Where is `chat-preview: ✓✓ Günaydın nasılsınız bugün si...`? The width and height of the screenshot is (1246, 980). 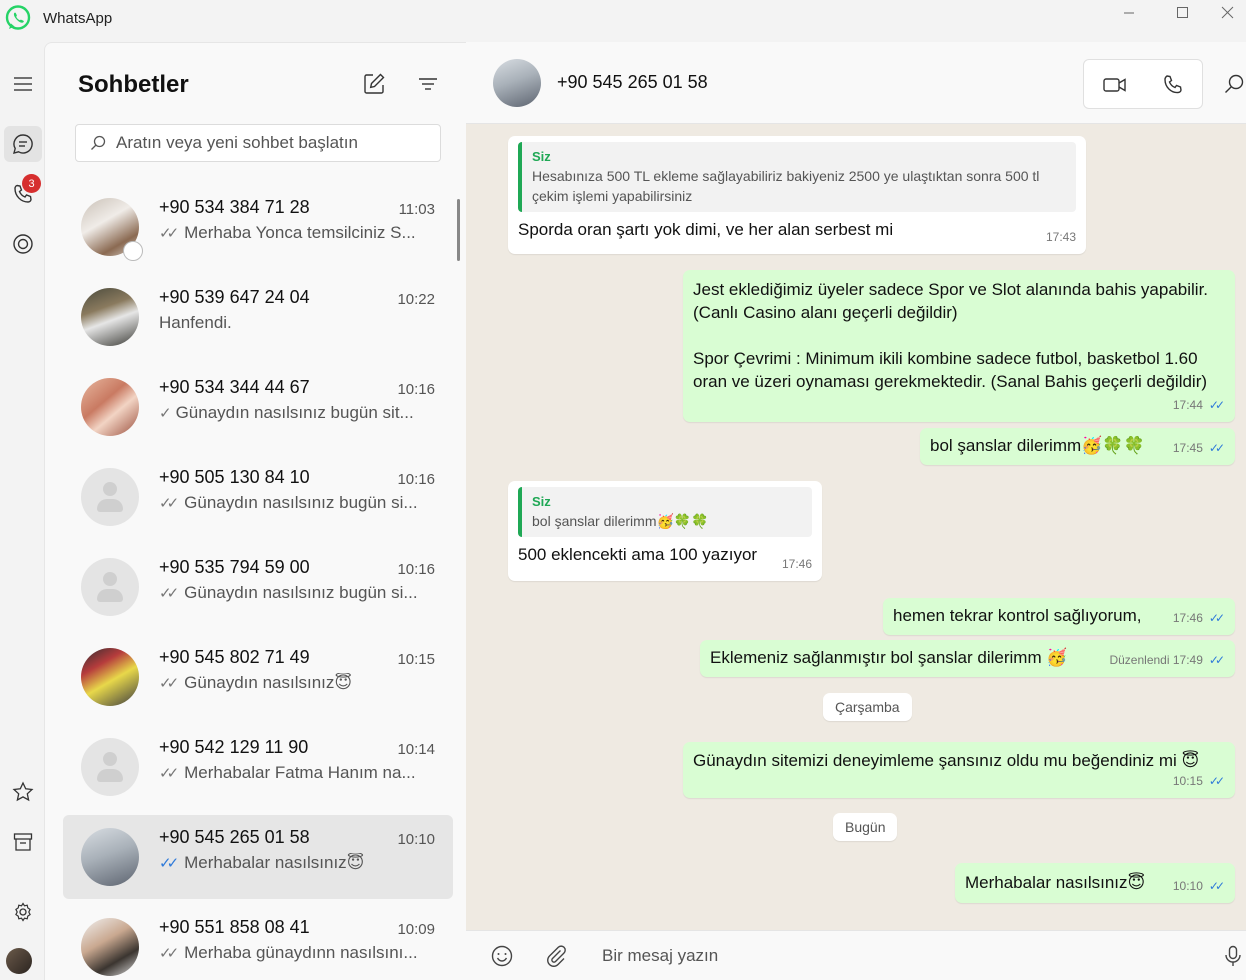 chat-preview: ✓✓ Günaydın nasılsınız bugün si... is located at coordinates (294, 593).